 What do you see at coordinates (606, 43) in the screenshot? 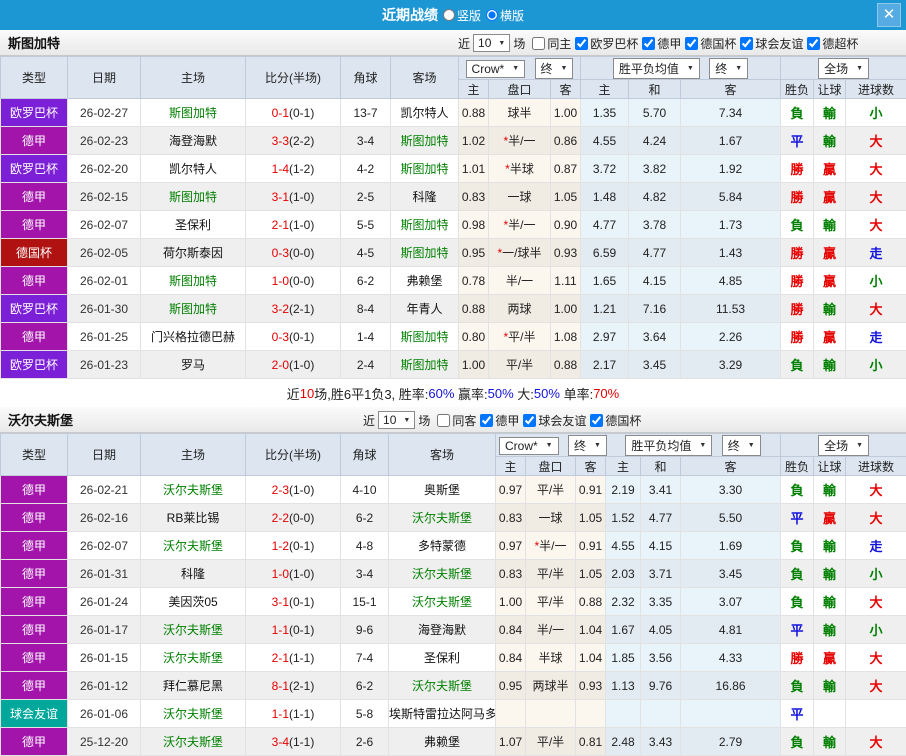
I see `league-filter: 欧罗巴杯` at bounding box center [606, 43].